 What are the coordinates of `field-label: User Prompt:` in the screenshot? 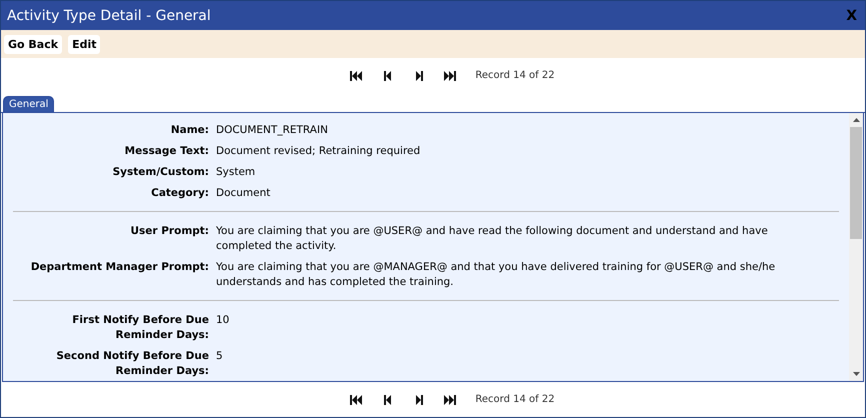 It's located at (170, 231).